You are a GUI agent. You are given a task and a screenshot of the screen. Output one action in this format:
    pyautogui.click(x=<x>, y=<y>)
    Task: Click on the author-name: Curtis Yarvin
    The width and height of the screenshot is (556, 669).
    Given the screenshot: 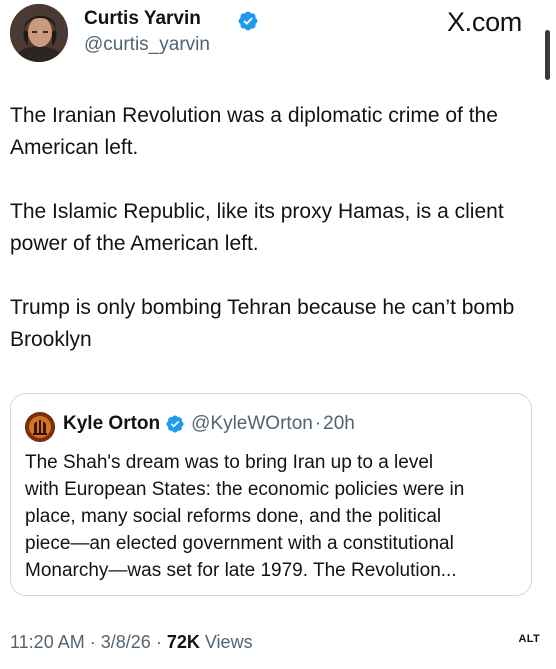 What is the action you would take?
    pyautogui.click(x=142, y=19)
    